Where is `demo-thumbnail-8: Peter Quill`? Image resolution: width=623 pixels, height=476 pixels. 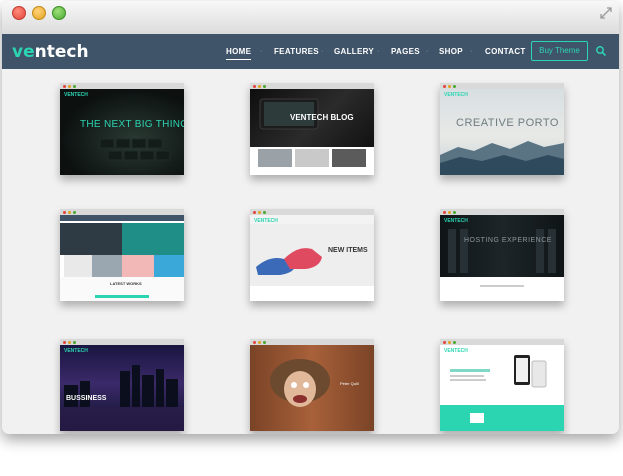
demo-thumbnail-8: Peter Quill is located at coordinates (312, 385).